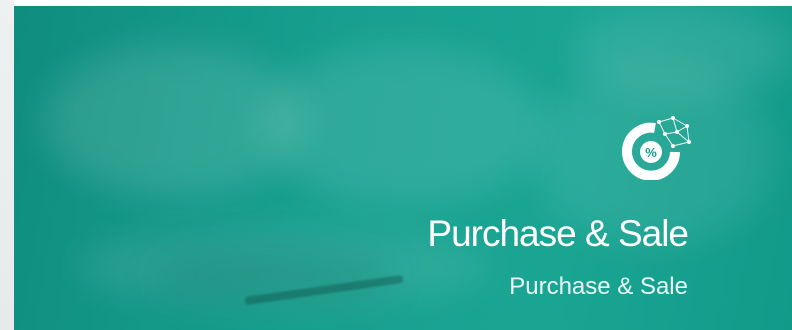 The width and height of the screenshot is (792, 330). What do you see at coordinates (598, 286) in the screenshot?
I see `page-subtitle: Purchase & Sale` at bounding box center [598, 286].